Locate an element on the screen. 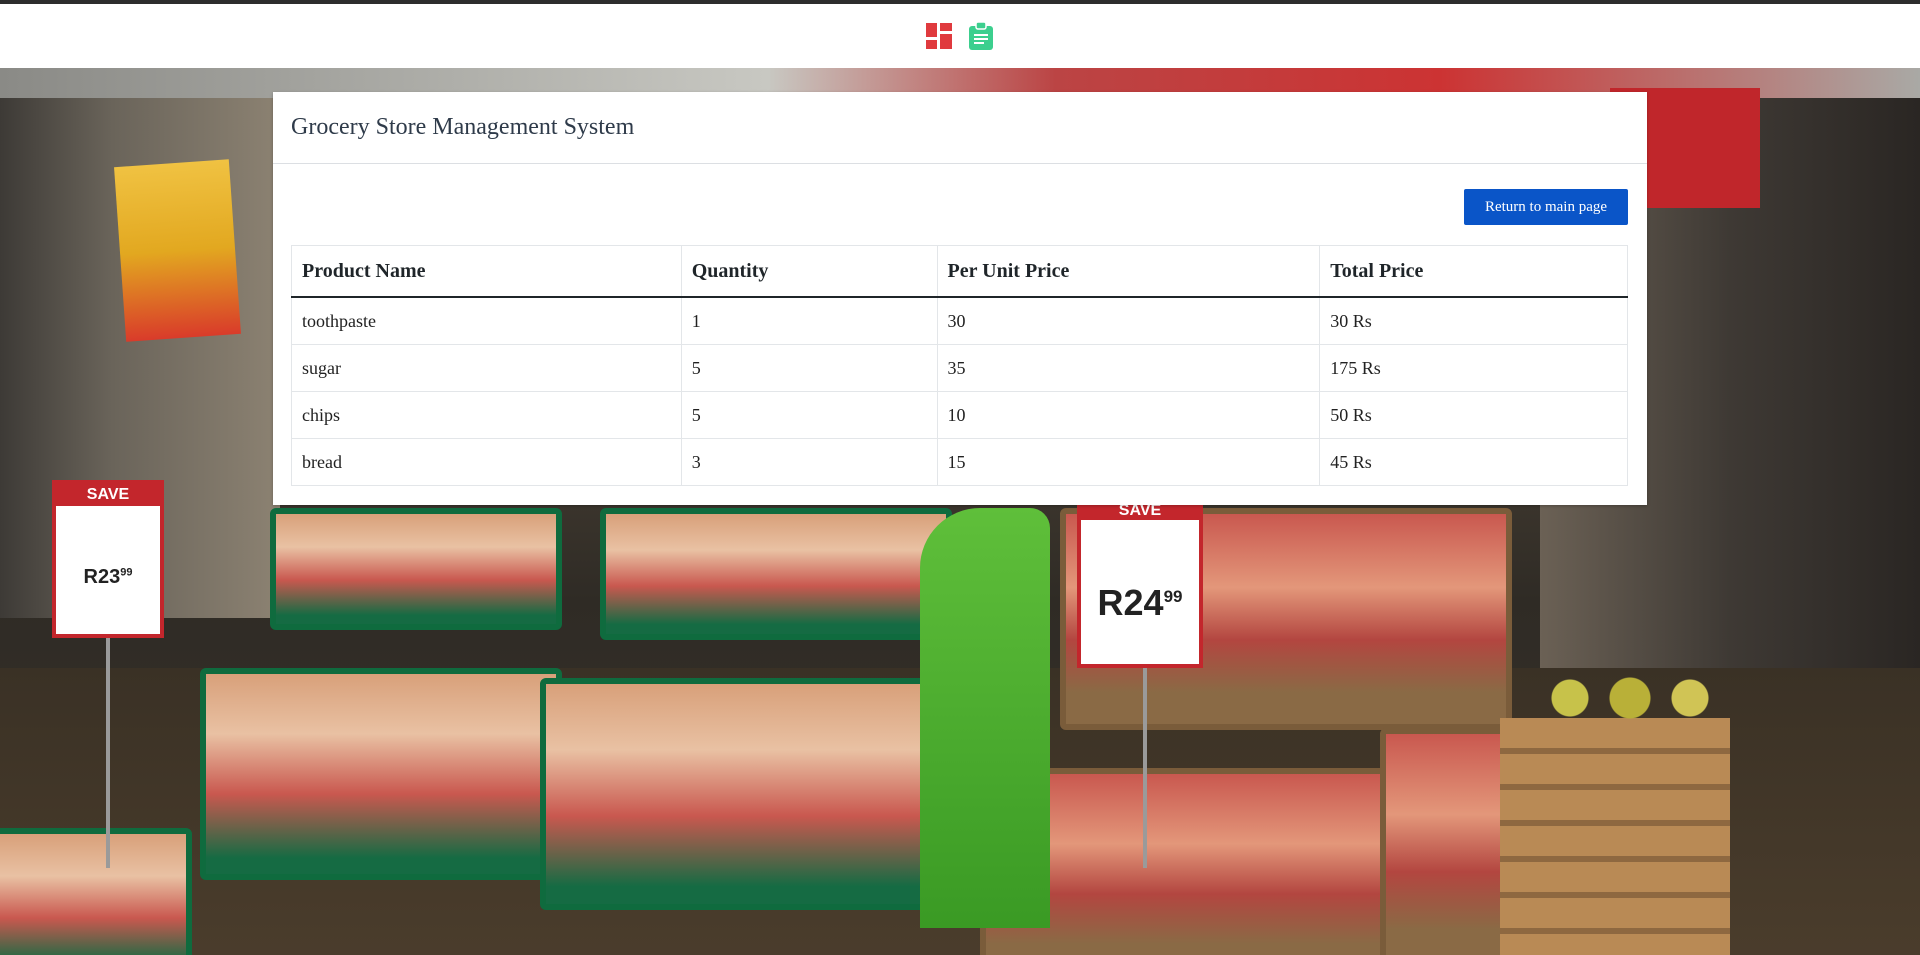 The height and width of the screenshot is (955, 1920). wooden-crate is located at coordinates (1615, 836).